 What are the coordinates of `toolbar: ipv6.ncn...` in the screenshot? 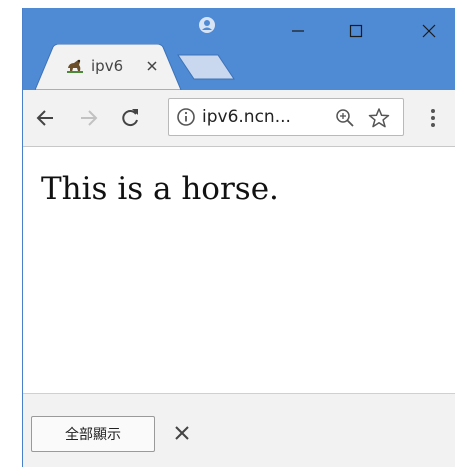 It's located at (239, 118).